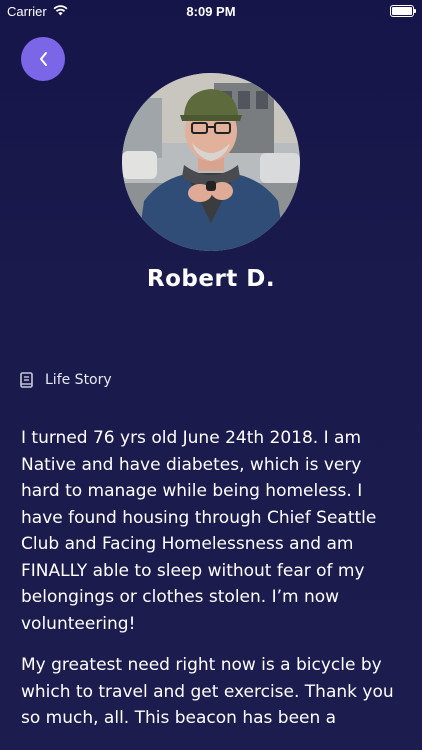 This screenshot has width=422, height=750. I want to click on battery-icon, so click(403, 11).